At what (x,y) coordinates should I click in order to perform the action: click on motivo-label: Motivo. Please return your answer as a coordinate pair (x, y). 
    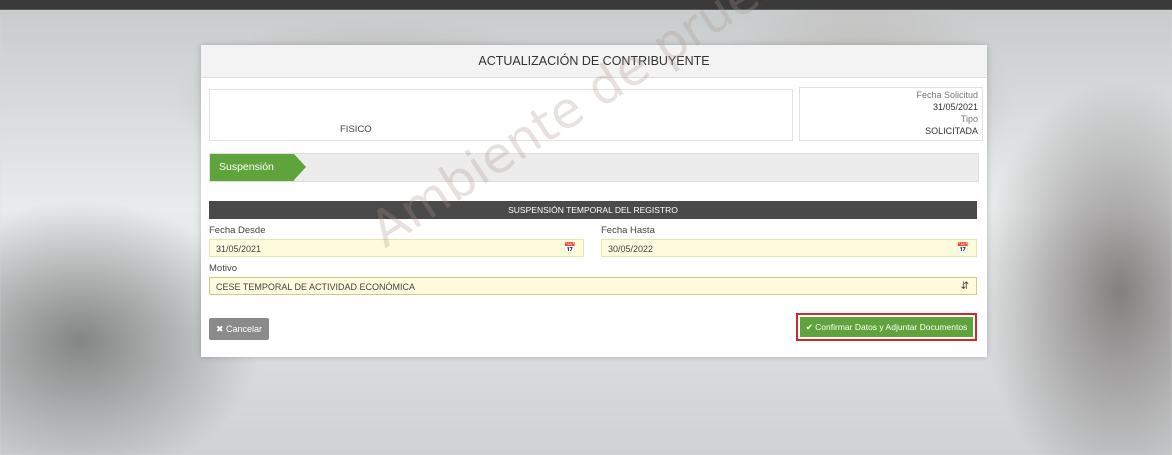
    Looking at the image, I should click on (223, 268).